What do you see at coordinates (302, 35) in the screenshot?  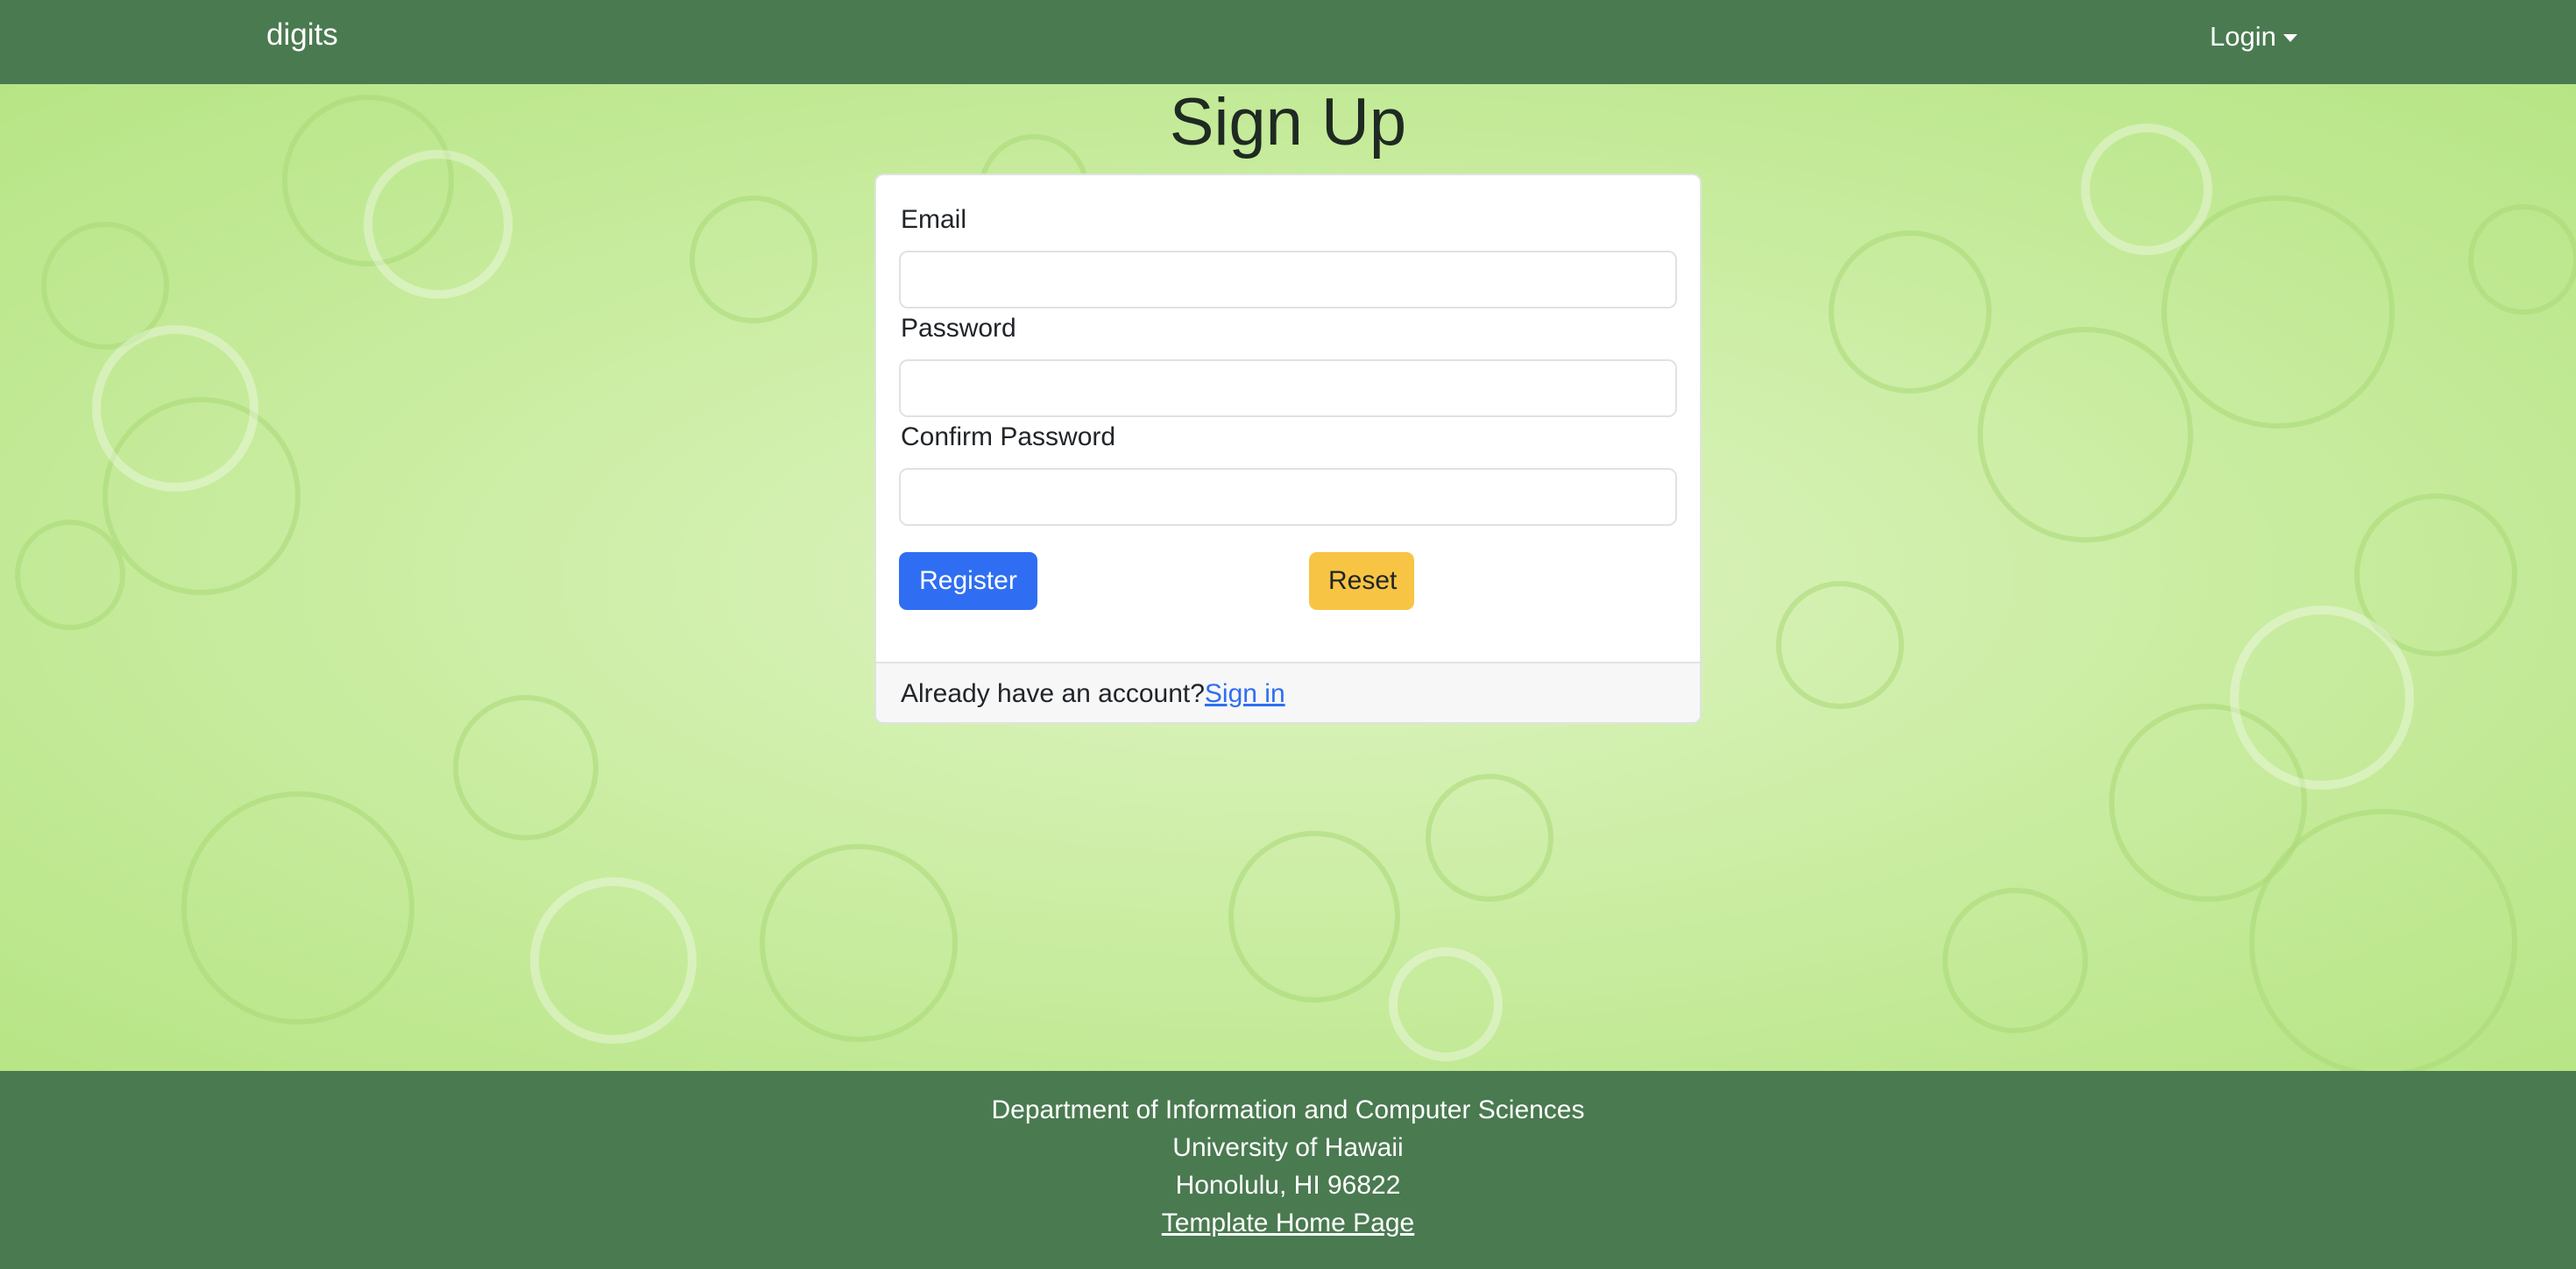 I see `brand-link: digits` at bounding box center [302, 35].